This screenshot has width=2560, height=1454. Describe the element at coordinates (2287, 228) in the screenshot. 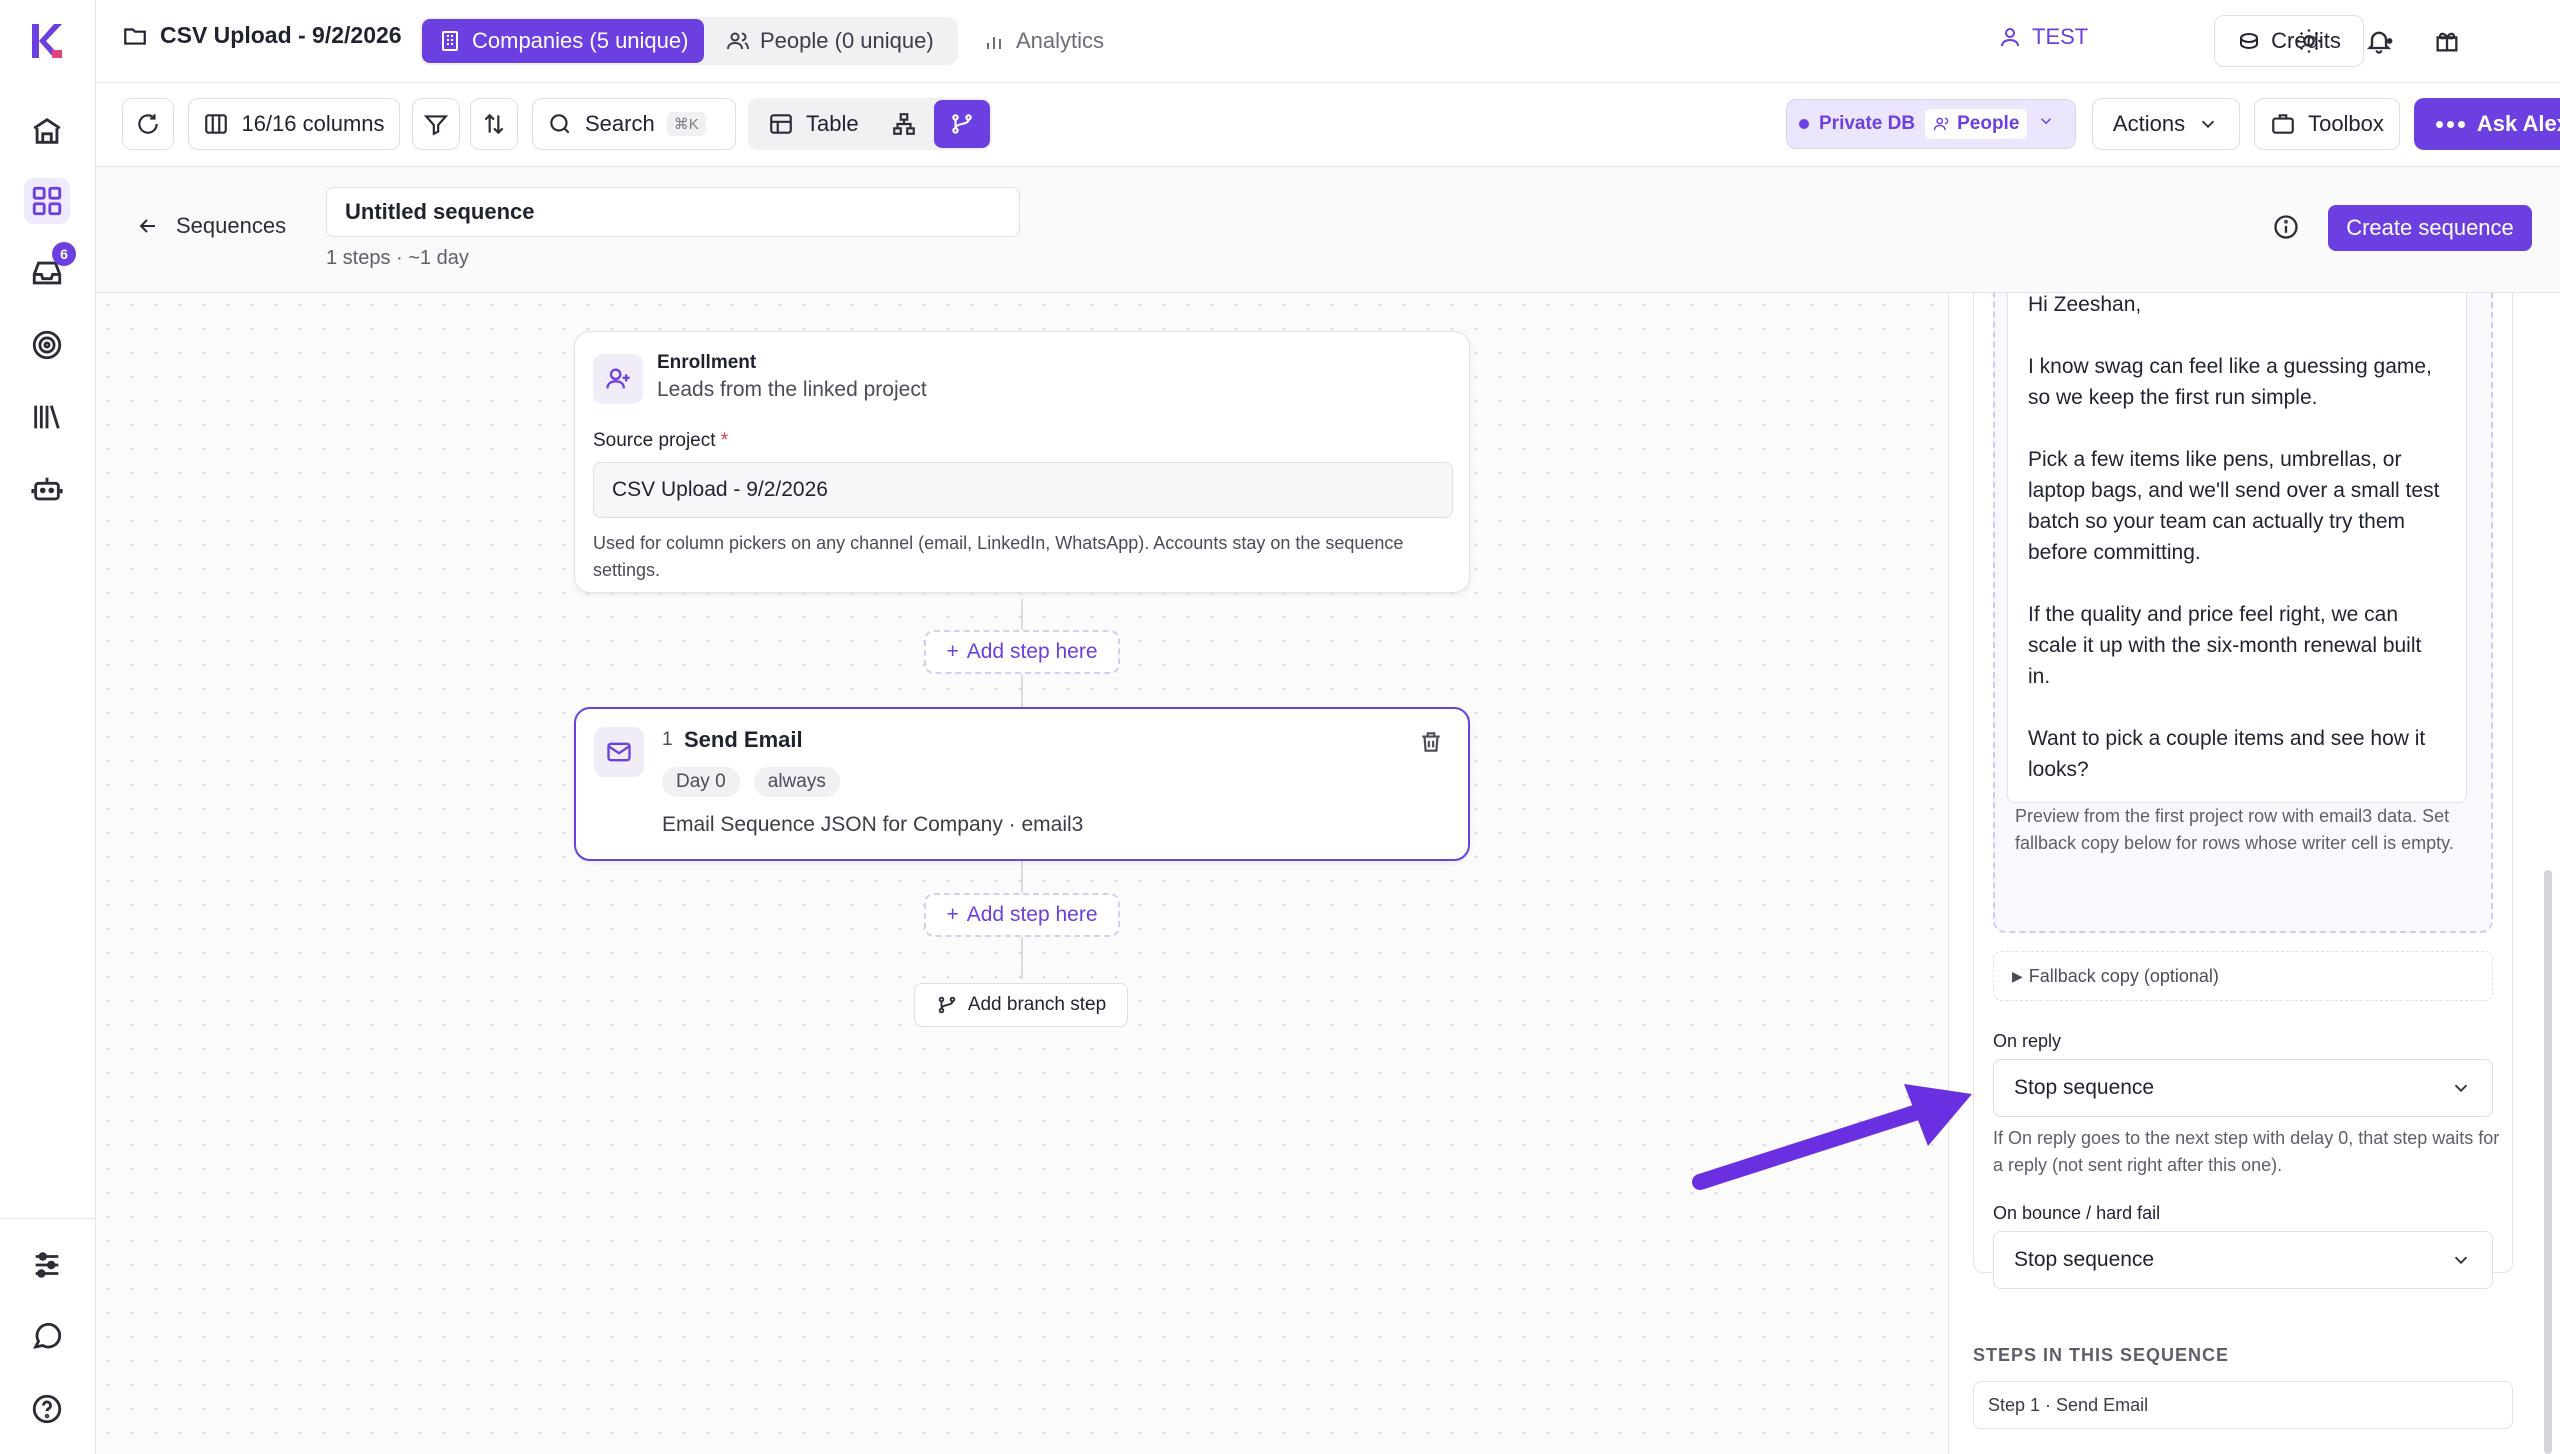

I see `info-icon` at that location.